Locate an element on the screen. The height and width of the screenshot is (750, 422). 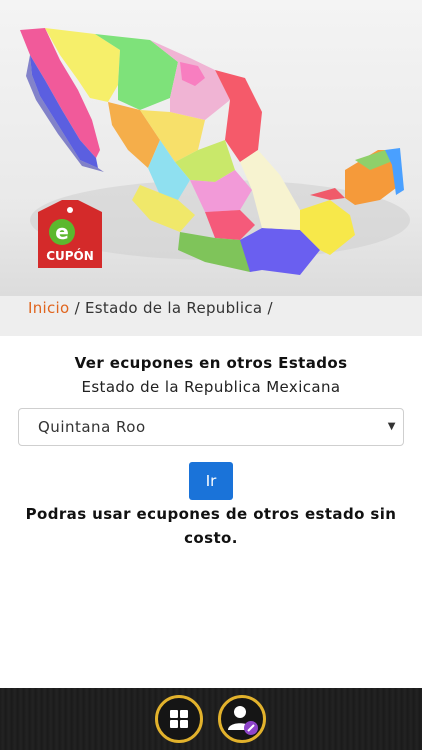
bottom-nav is located at coordinates (211, 719).